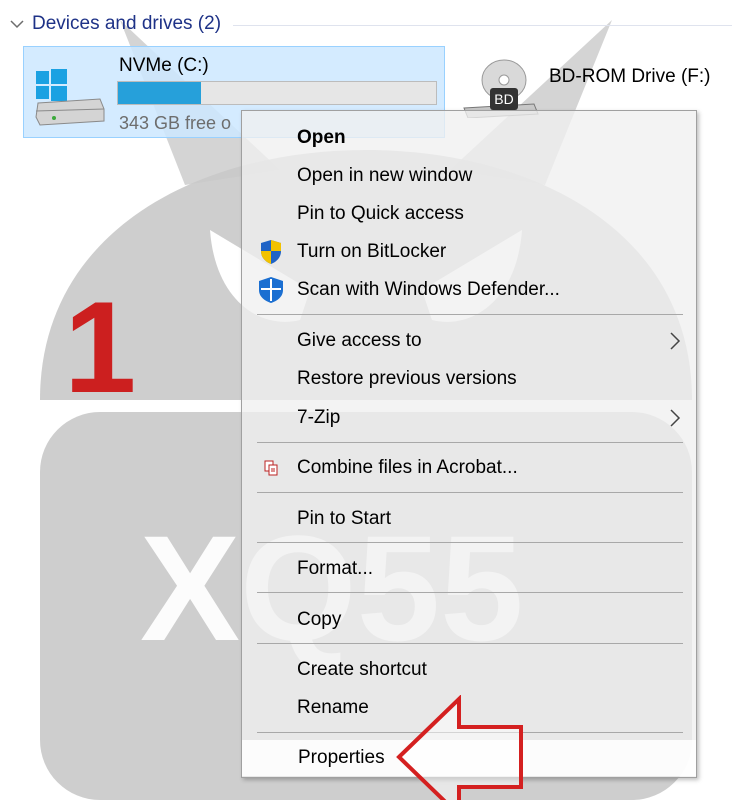 The width and height of the screenshot is (732, 800). What do you see at coordinates (271, 252) in the screenshot?
I see `uac-shield-icon` at bounding box center [271, 252].